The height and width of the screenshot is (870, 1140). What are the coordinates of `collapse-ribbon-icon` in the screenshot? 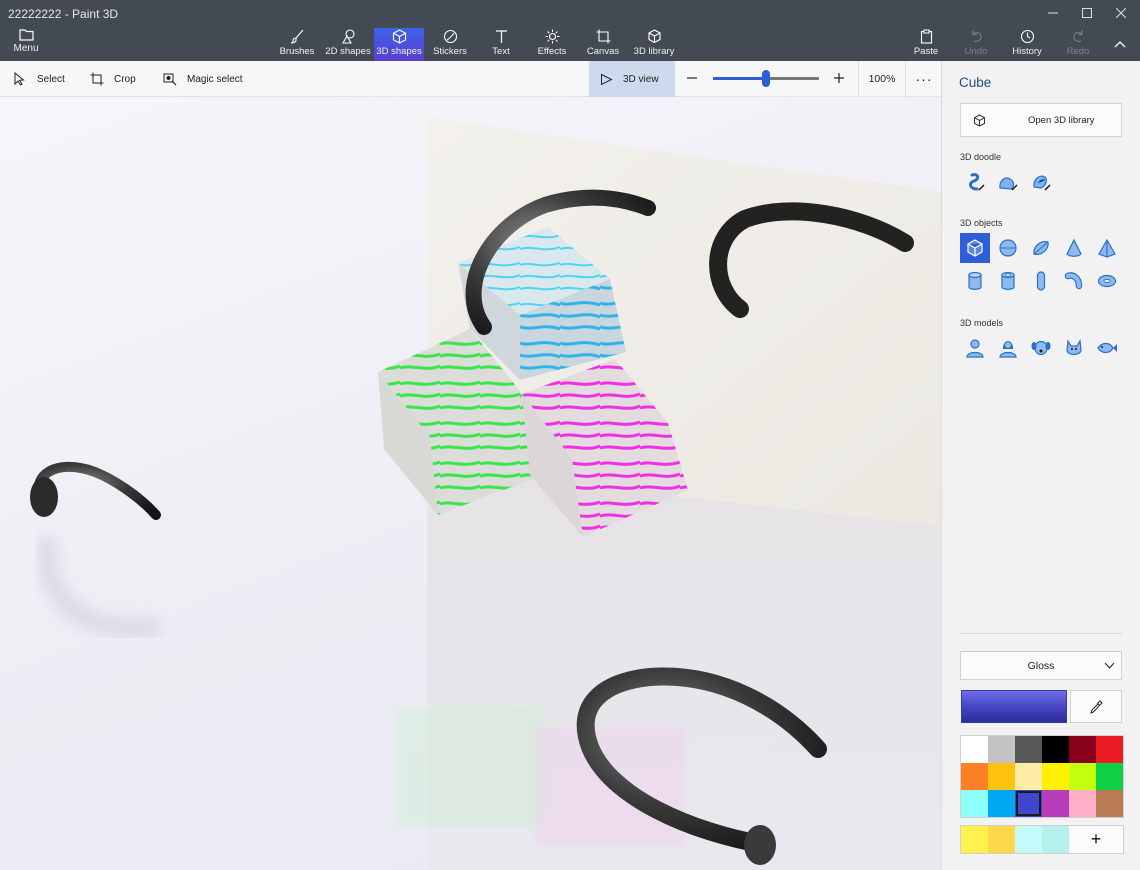 It's located at (1120, 44).